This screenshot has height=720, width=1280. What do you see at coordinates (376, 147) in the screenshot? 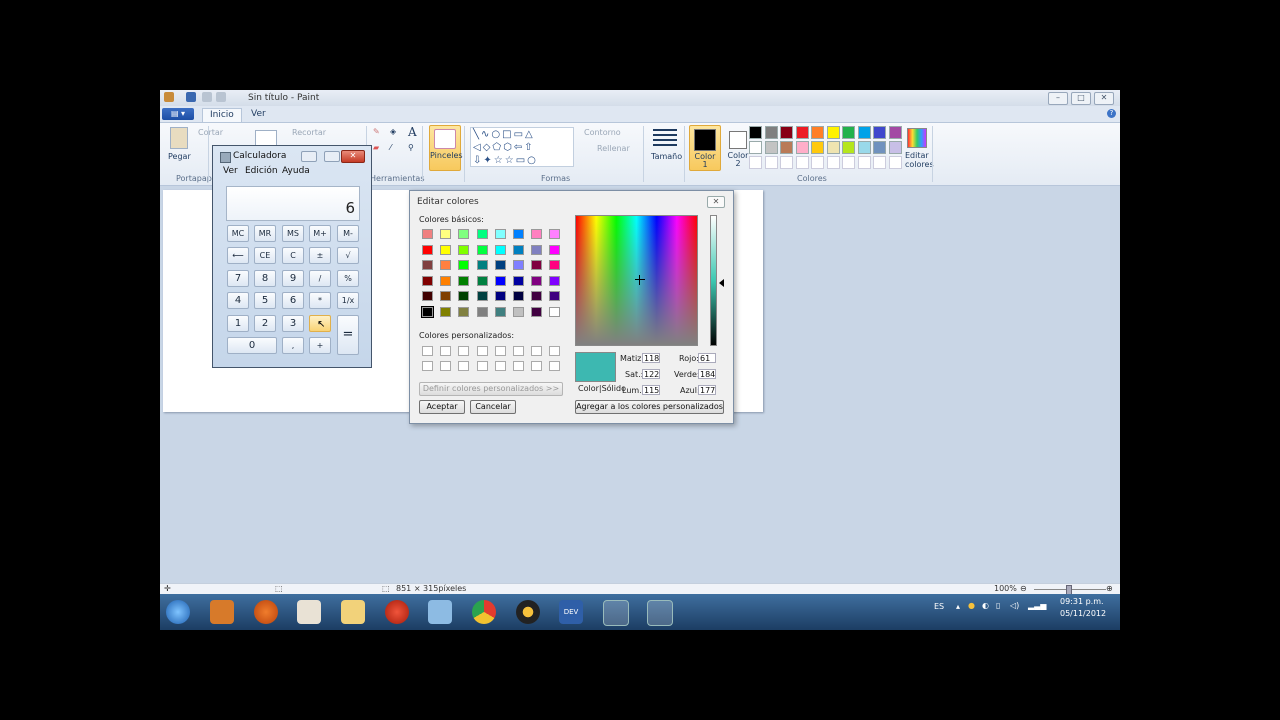
I see `eraser-icon: ▰` at bounding box center [376, 147].